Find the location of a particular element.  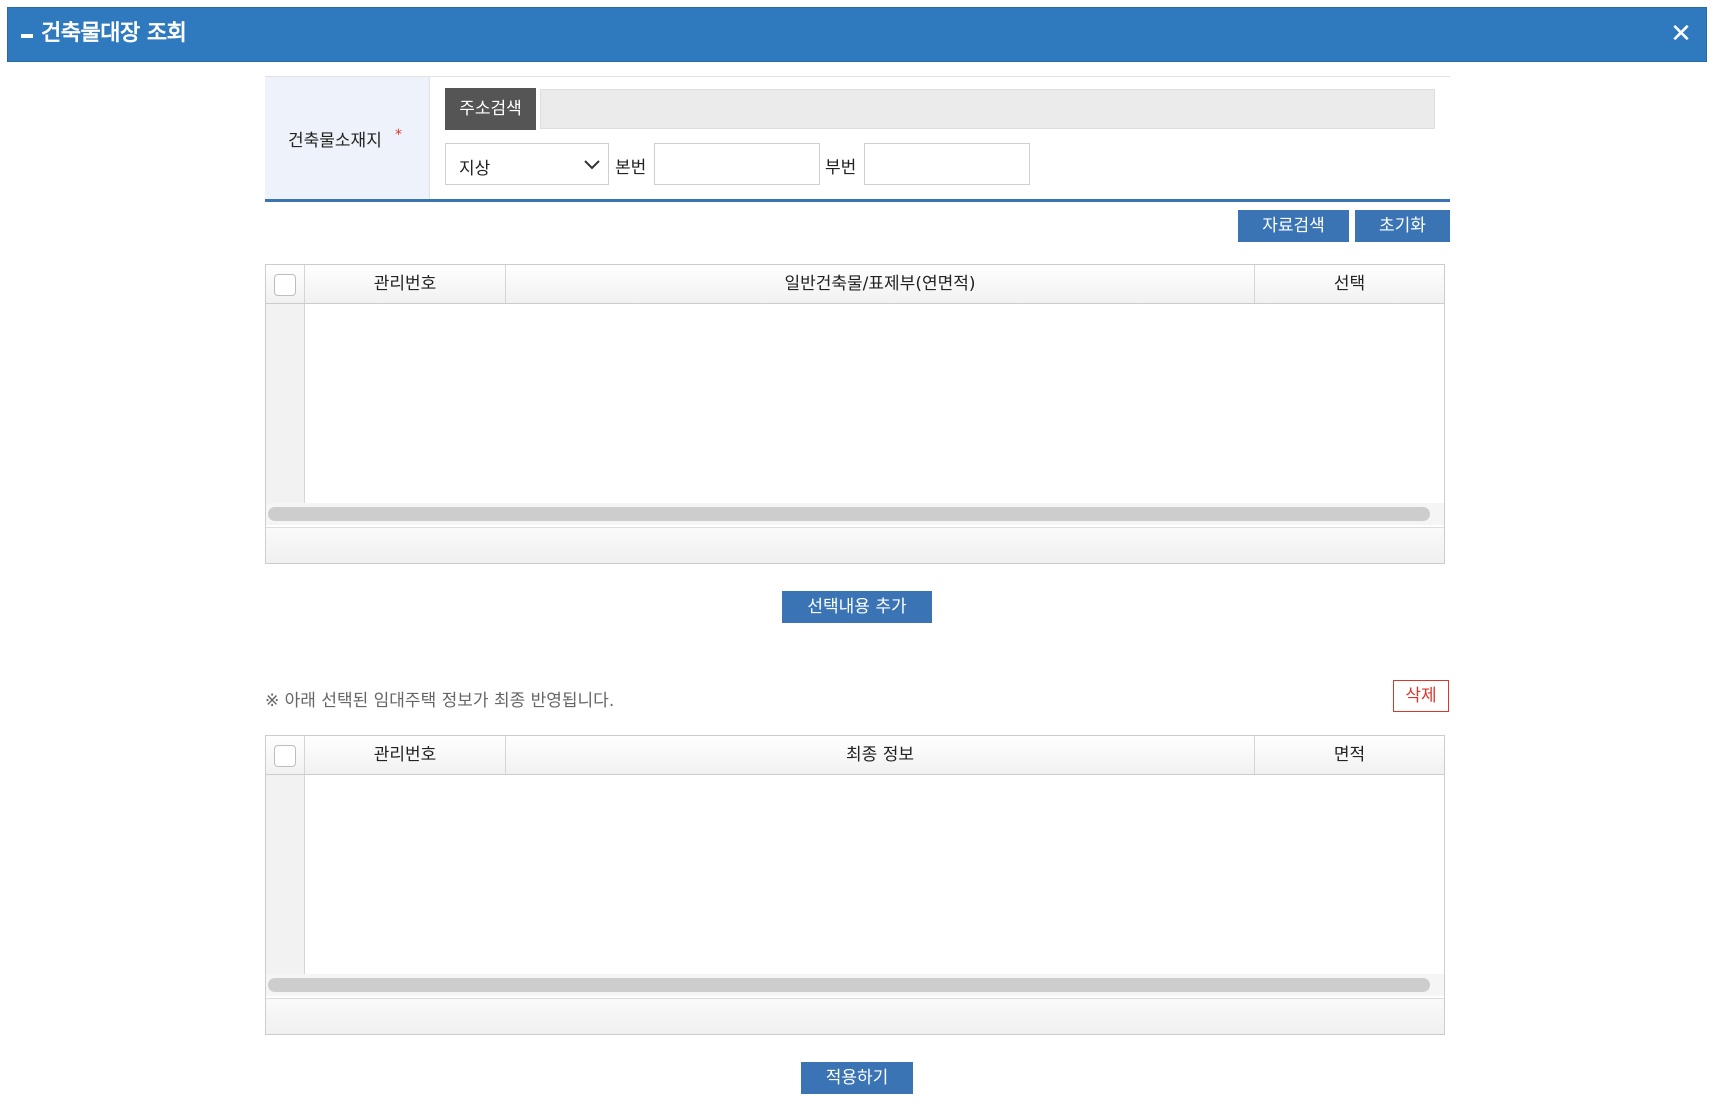

column-header: 면적 is located at coordinates (1349, 755).